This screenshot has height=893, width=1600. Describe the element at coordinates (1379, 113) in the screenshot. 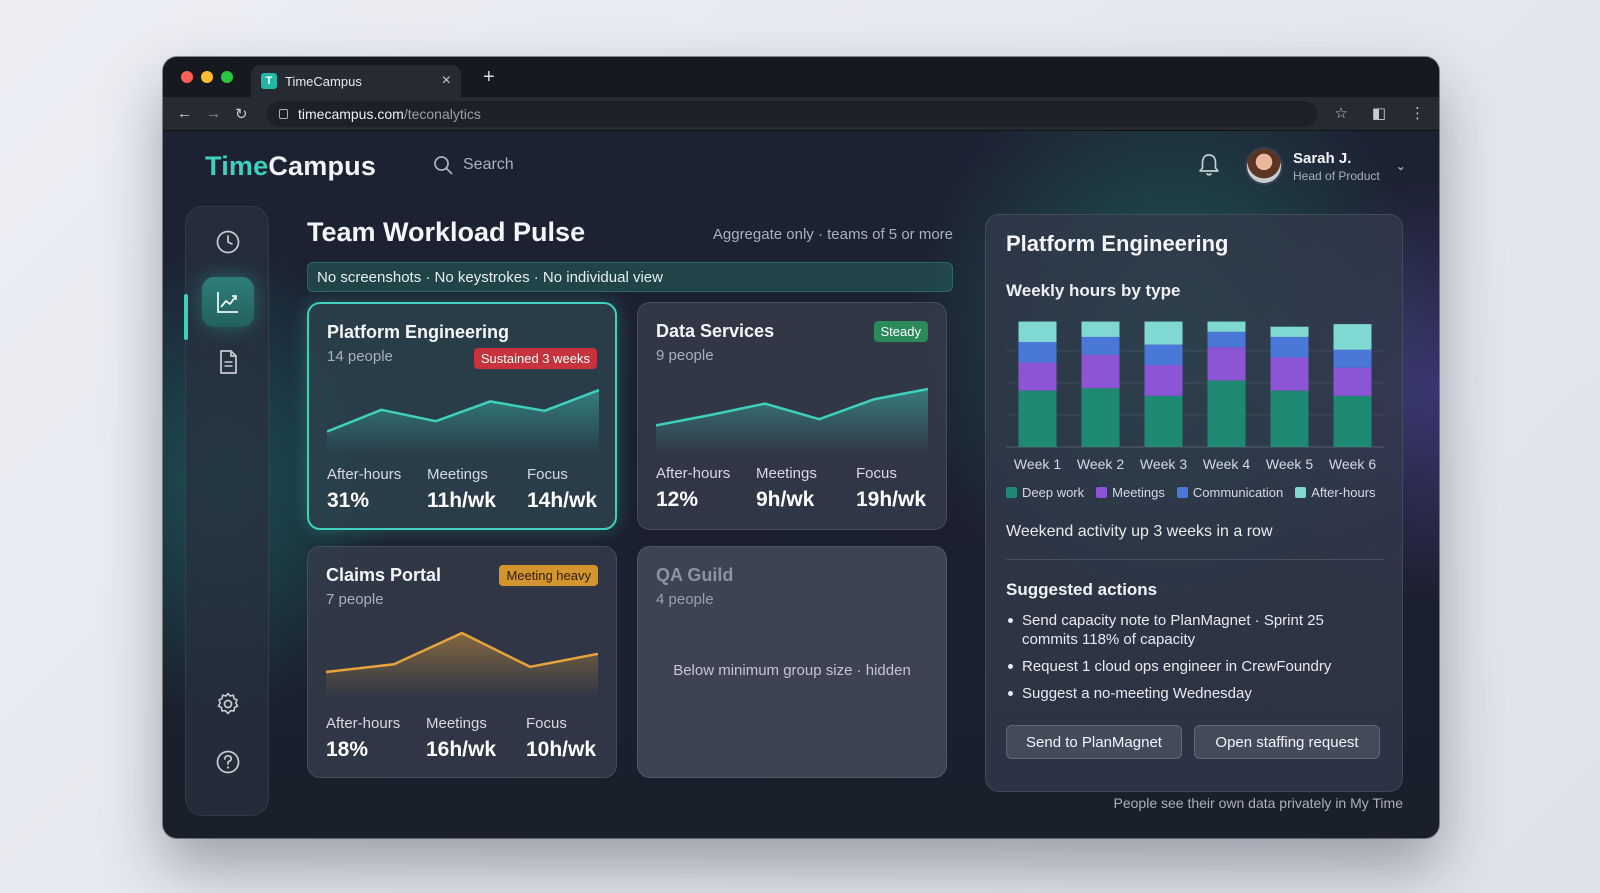

I see `side-panel-icon: ◧` at that location.